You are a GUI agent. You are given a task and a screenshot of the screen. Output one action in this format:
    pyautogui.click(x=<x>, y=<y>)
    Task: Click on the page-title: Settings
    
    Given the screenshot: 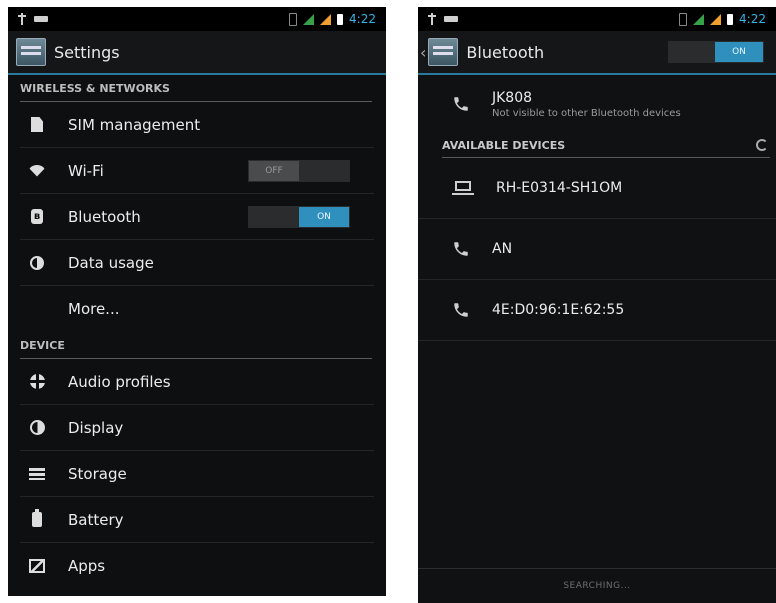 What is the action you would take?
    pyautogui.click(x=87, y=52)
    